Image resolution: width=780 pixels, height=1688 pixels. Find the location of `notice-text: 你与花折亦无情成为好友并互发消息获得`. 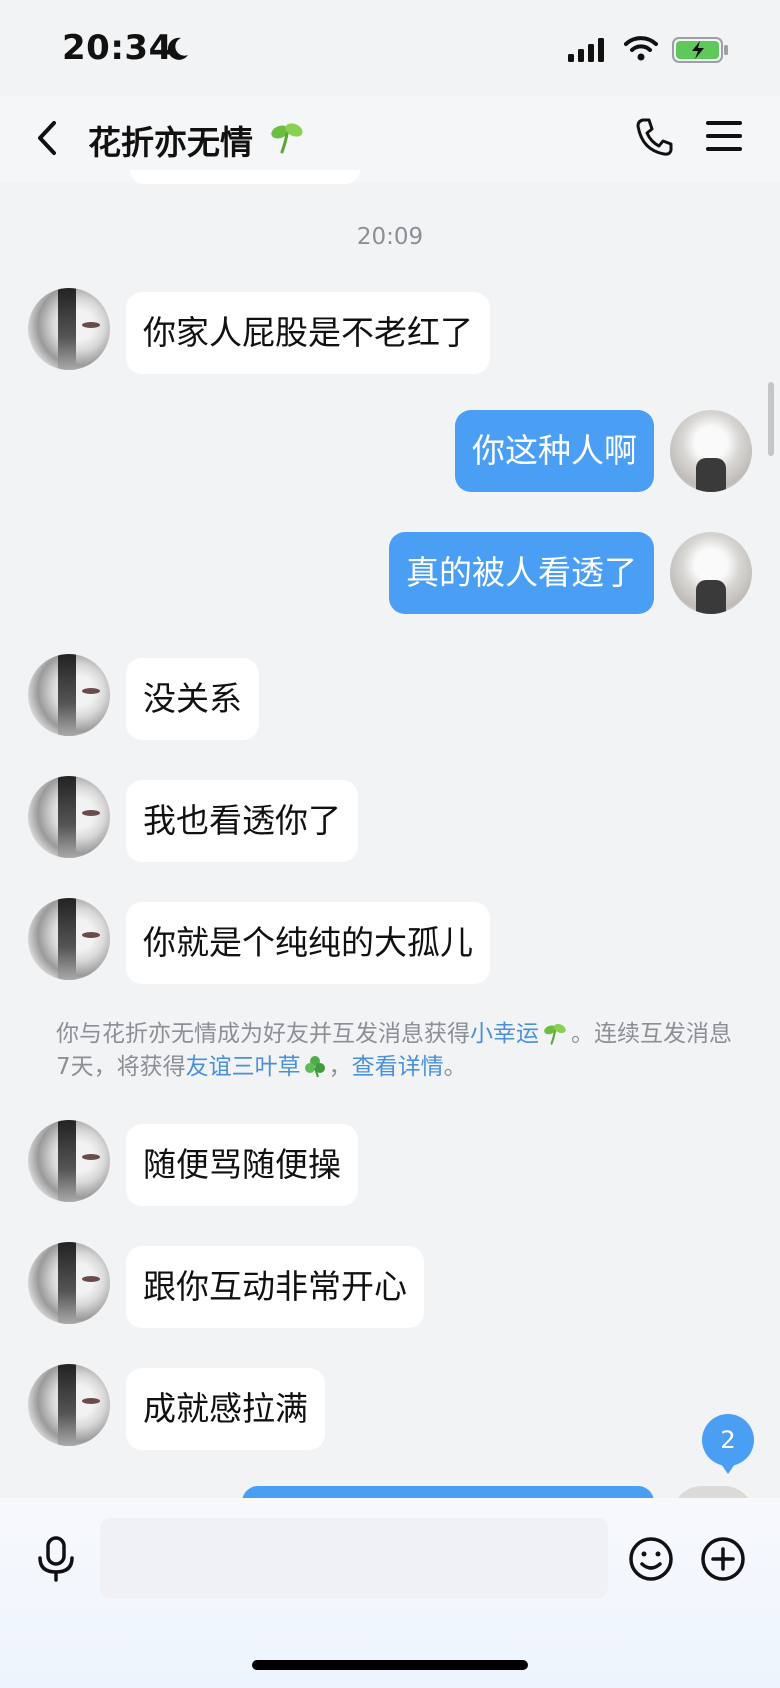

notice-text: 你与花折亦无情成为好友并互发消息获得 is located at coordinates (263, 1034).